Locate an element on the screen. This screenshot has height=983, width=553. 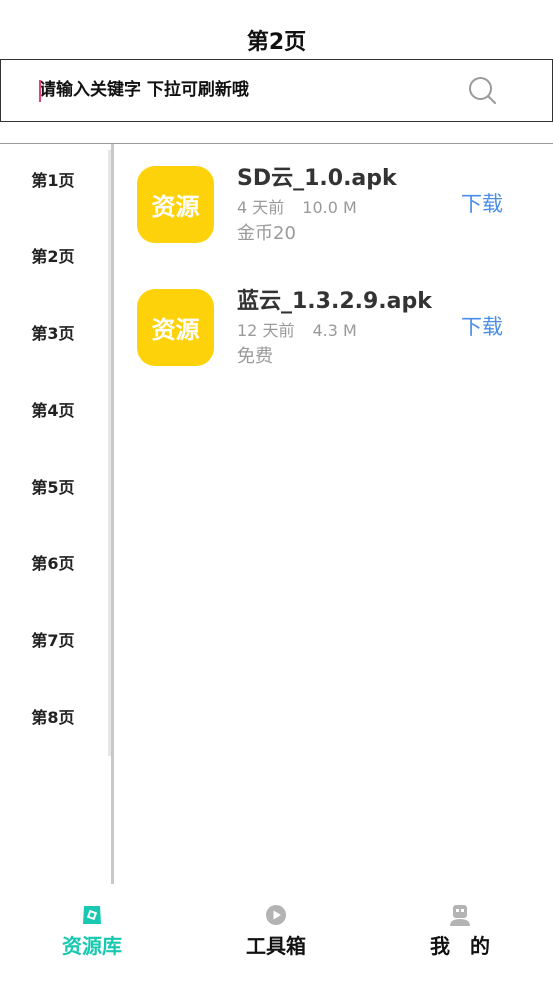
sidebar-item-page-2: 第2页 is located at coordinates (53, 257).